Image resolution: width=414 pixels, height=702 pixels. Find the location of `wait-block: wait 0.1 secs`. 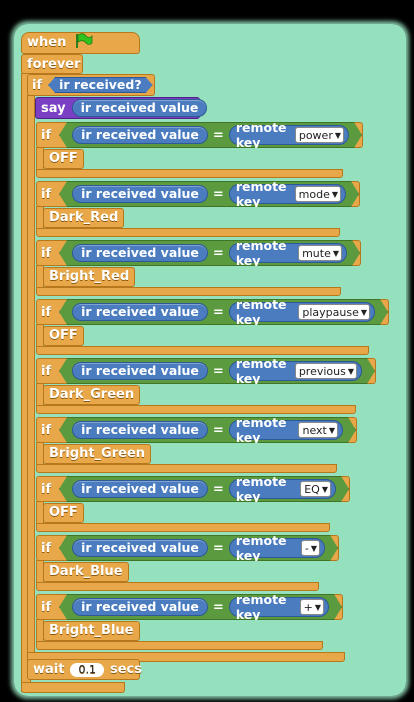

wait-block: wait 0.1 secs is located at coordinates (84, 669).